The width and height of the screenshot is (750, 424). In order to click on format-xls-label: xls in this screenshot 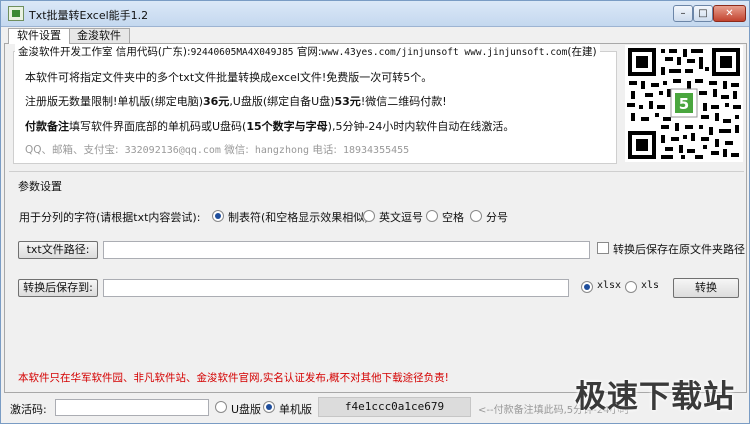, I will do `click(650, 285)`.